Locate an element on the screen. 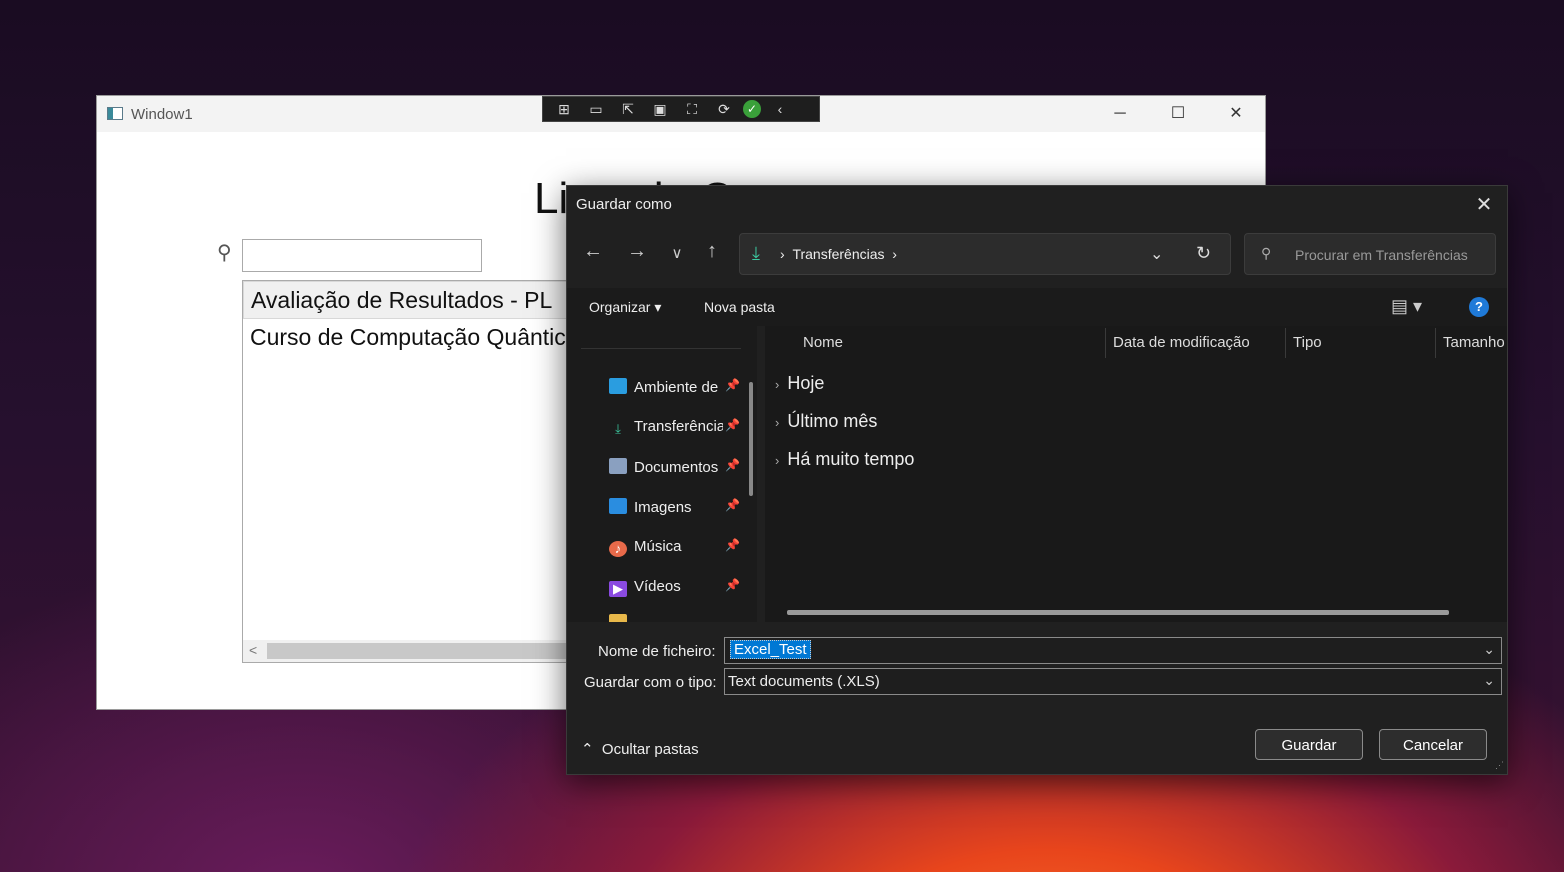 This screenshot has width=1564, height=872. camera-icon: ▭ is located at coordinates (596, 109).